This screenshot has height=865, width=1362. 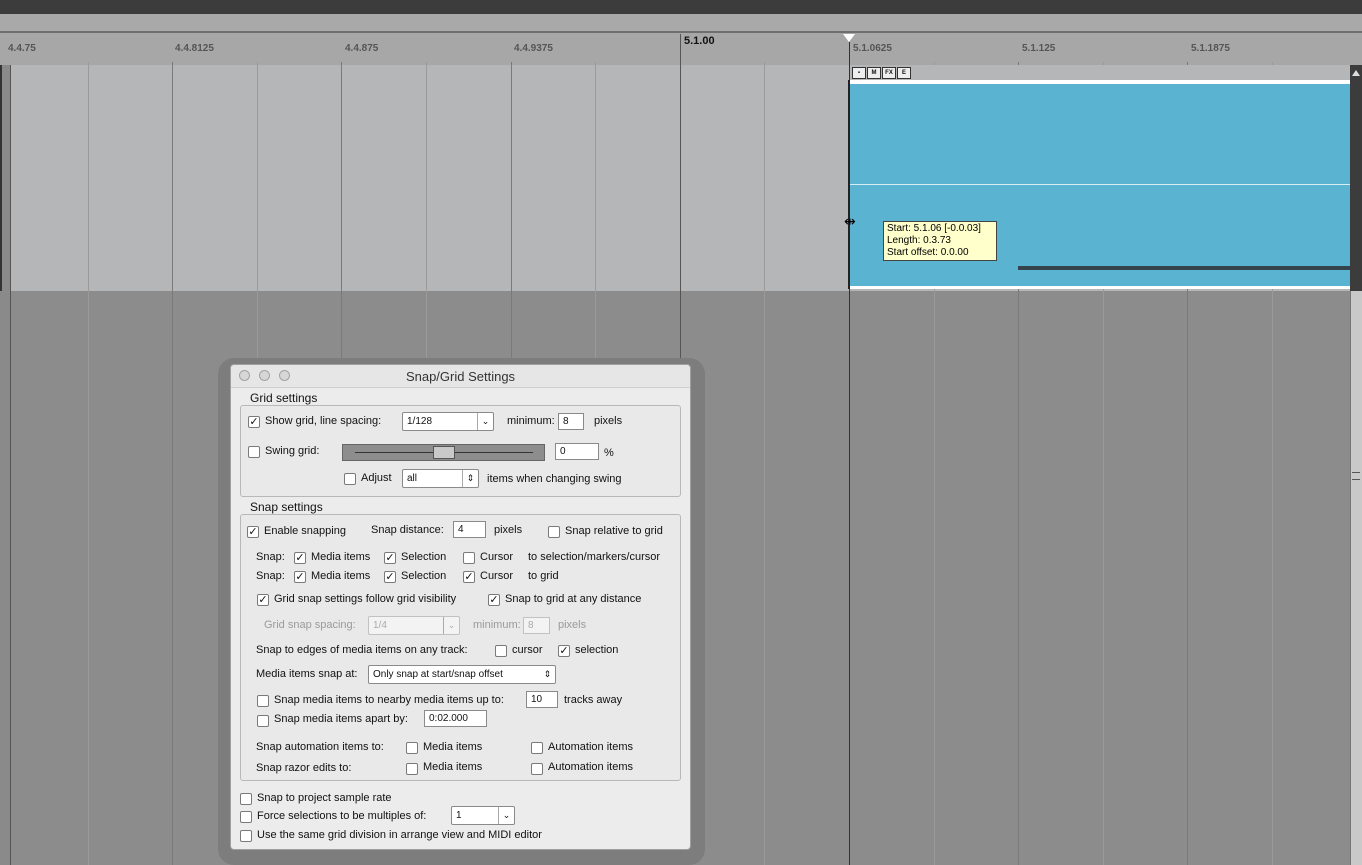 I want to click on row2-media-checkbox: ✓, so click(x=300, y=577).